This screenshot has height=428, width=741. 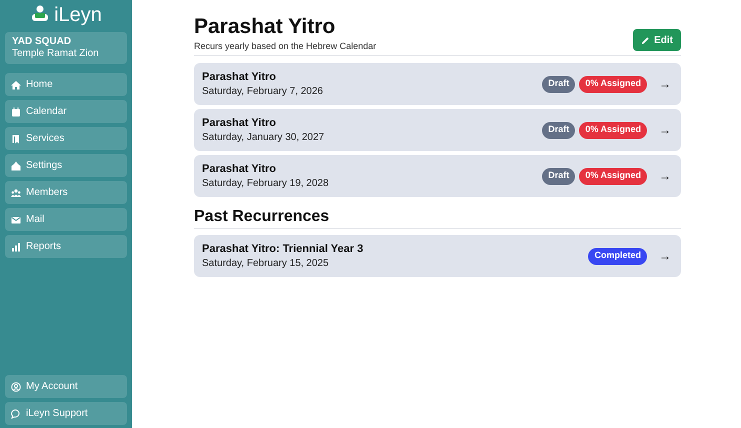 I want to click on occurrence-card: Parashat Yitro: Triennial Year 3 Saturday, February 15, 2025 Completed →, so click(x=437, y=256).